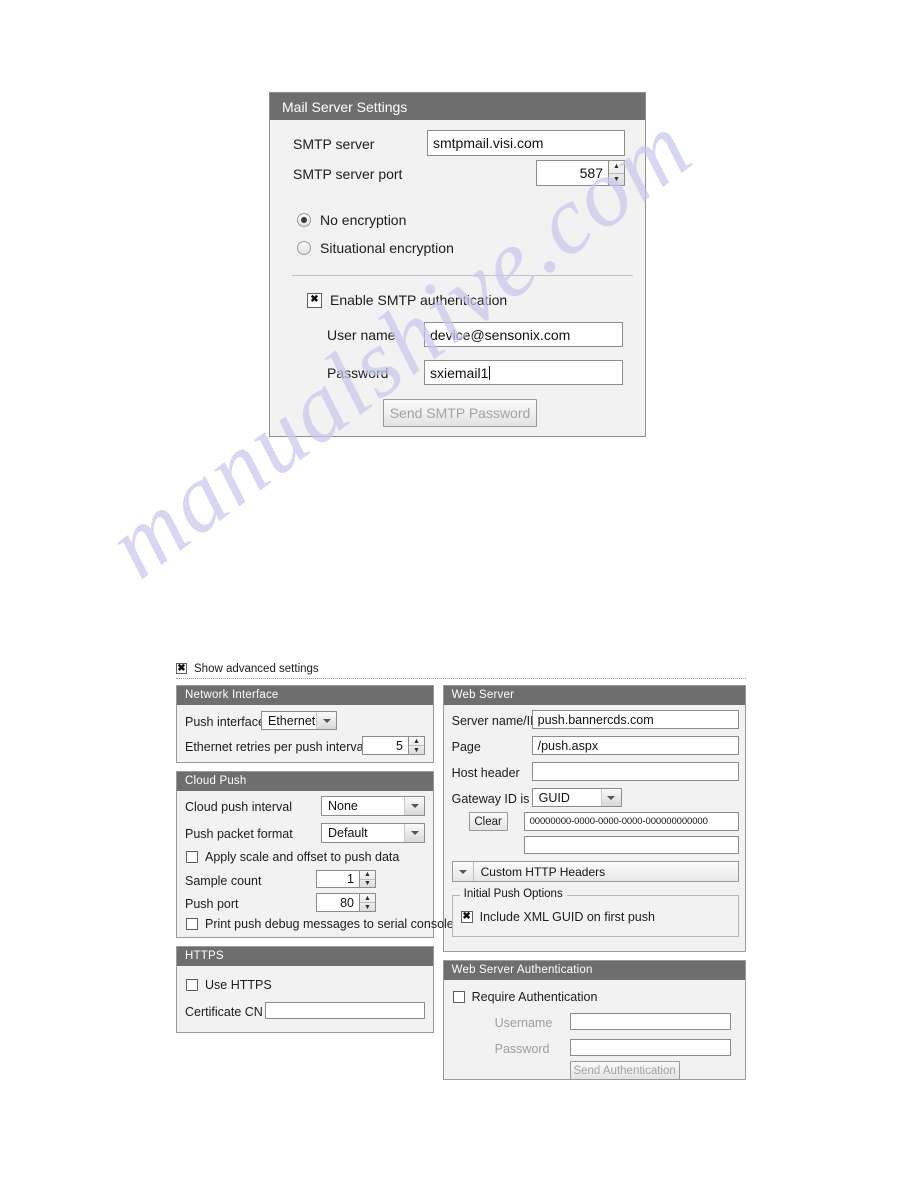 The height and width of the screenshot is (1188, 918). I want to click on page-label: Page, so click(466, 747).